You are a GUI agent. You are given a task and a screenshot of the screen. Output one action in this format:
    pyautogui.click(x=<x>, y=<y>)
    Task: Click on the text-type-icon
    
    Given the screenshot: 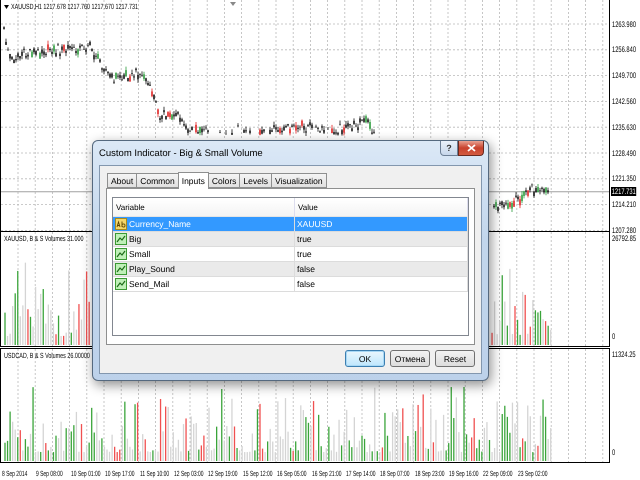 What is the action you would take?
    pyautogui.click(x=121, y=224)
    